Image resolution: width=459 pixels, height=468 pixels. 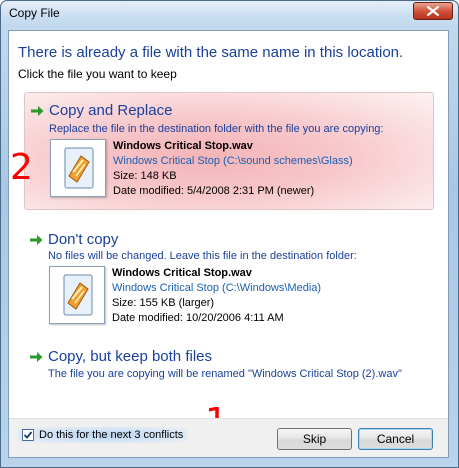 I want to click on window-title: Copy File, so click(x=34, y=13).